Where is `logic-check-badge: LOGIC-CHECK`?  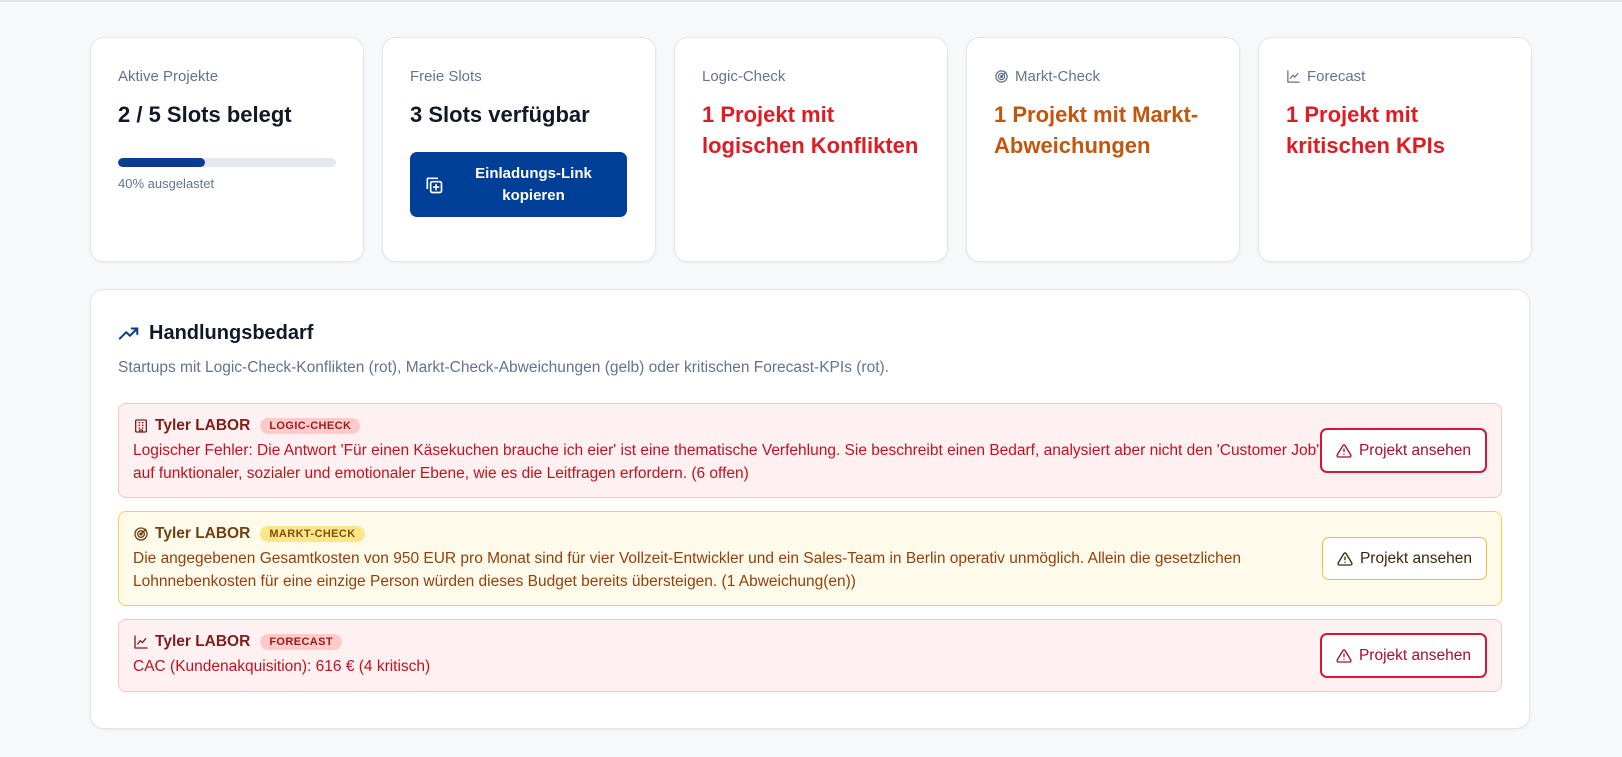
logic-check-badge: LOGIC-CHECK is located at coordinates (310, 425).